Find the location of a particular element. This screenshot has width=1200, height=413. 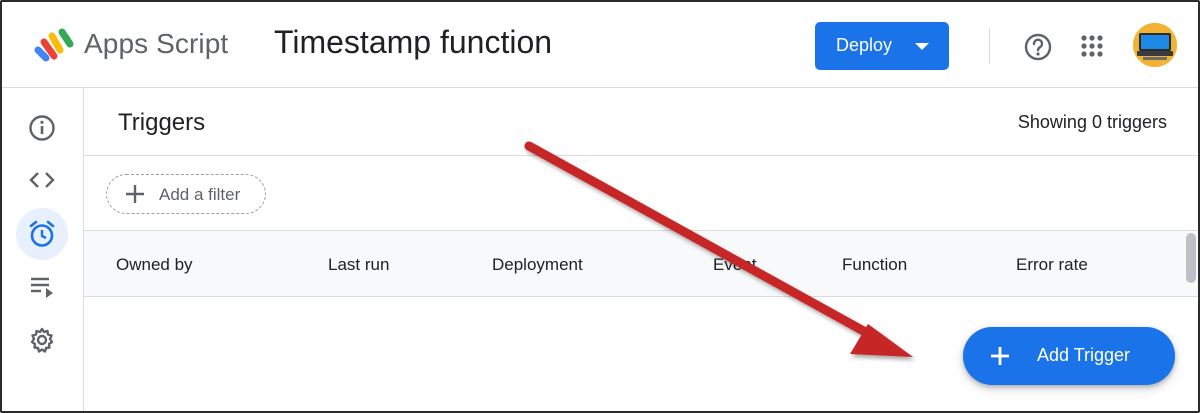

header-divider is located at coordinates (989, 46).